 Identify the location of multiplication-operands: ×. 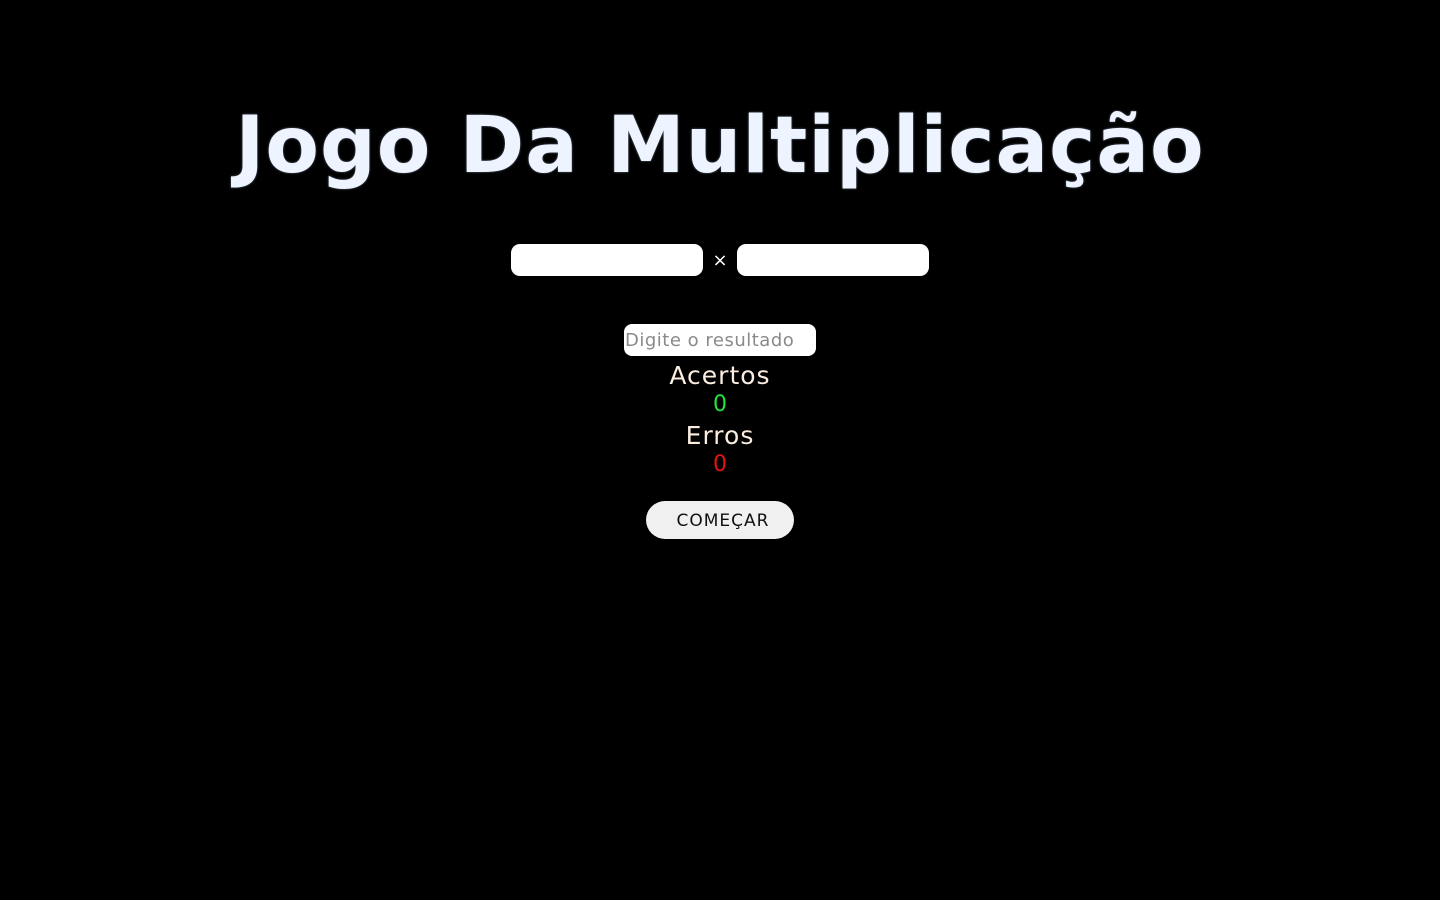
(720, 260).